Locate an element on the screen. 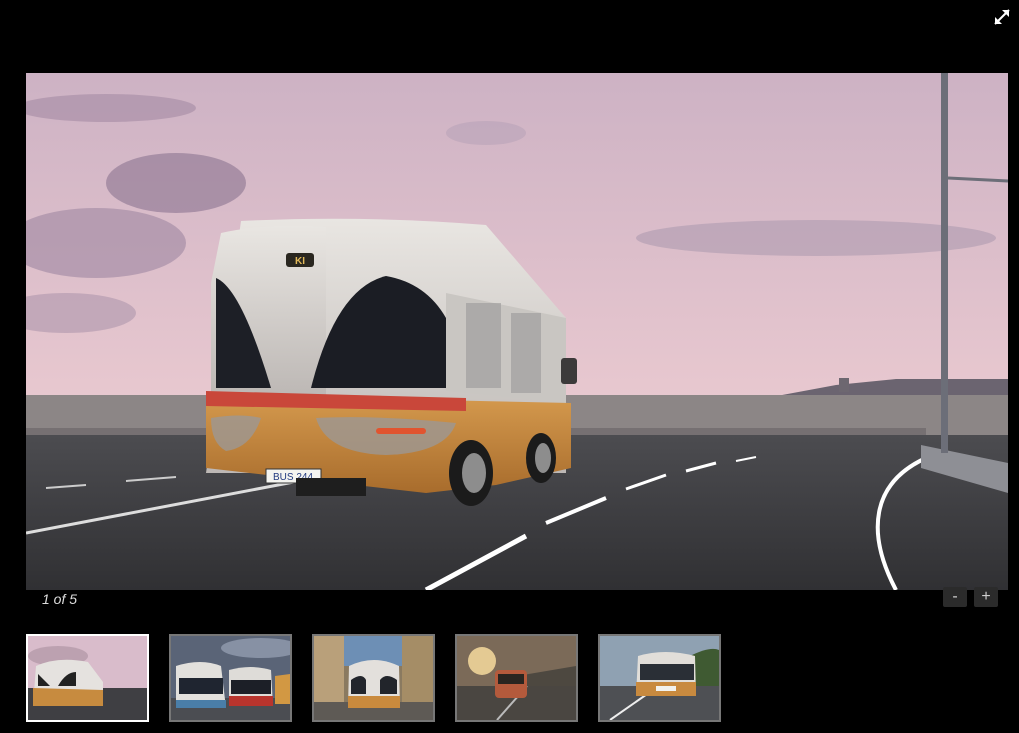  fullscreen-button is located at coordinates (1002, 17).